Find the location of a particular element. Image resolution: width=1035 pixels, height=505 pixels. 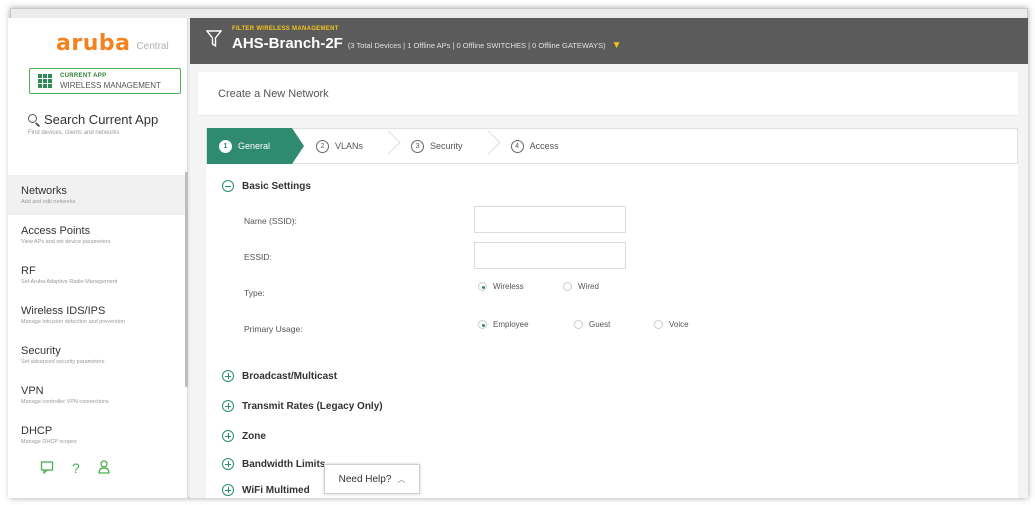

section-broadcast-multicast: Broadcast/Multicast is located at coordinates (279, 376).